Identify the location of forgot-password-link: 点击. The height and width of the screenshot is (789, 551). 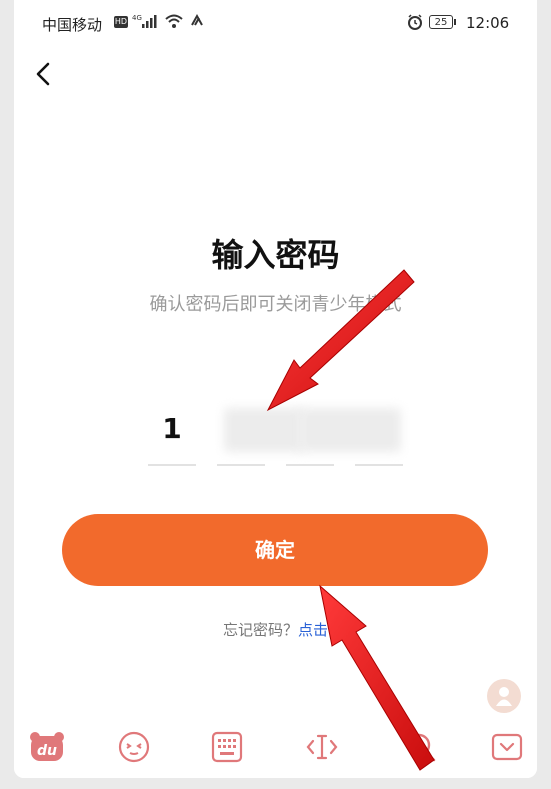
(313, 630).